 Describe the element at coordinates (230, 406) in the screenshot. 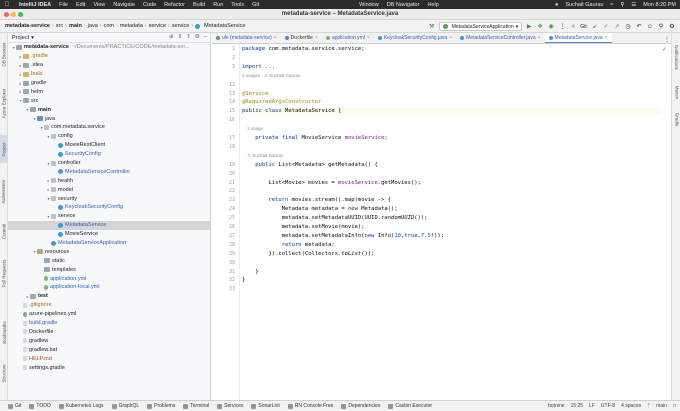

I see `bottom-tool-tab: Services` at that location.